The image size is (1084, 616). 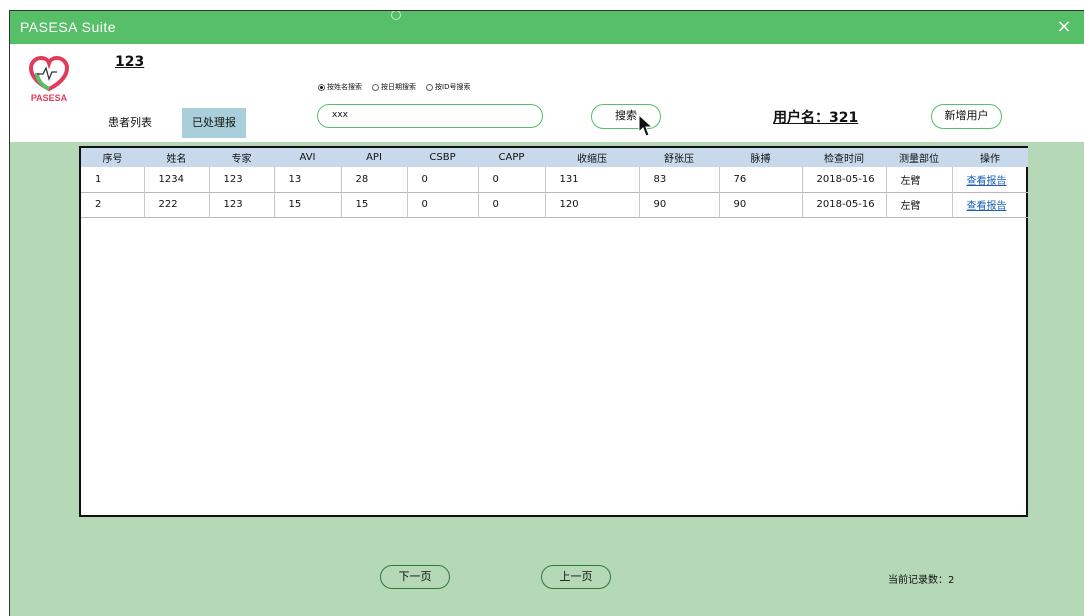 I want to click on cell-systolic: 131, so click(x=592, y=179).